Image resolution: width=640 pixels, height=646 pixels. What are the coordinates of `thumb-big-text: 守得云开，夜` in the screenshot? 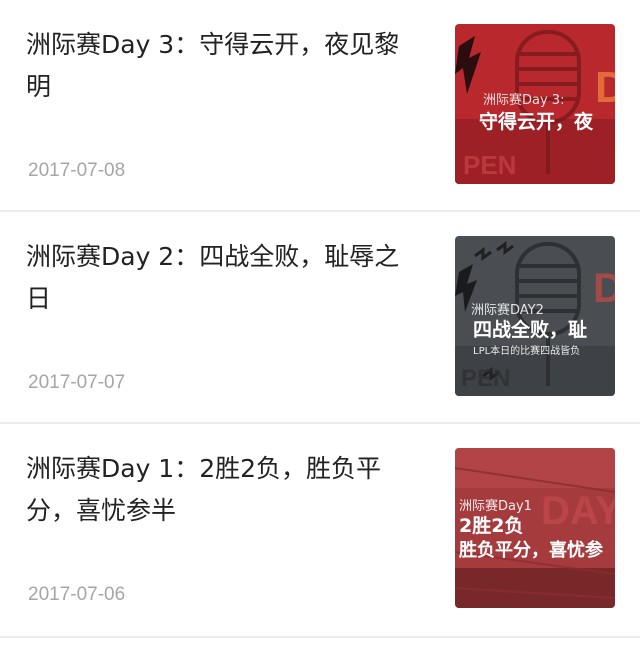 It's located at (536, 121).